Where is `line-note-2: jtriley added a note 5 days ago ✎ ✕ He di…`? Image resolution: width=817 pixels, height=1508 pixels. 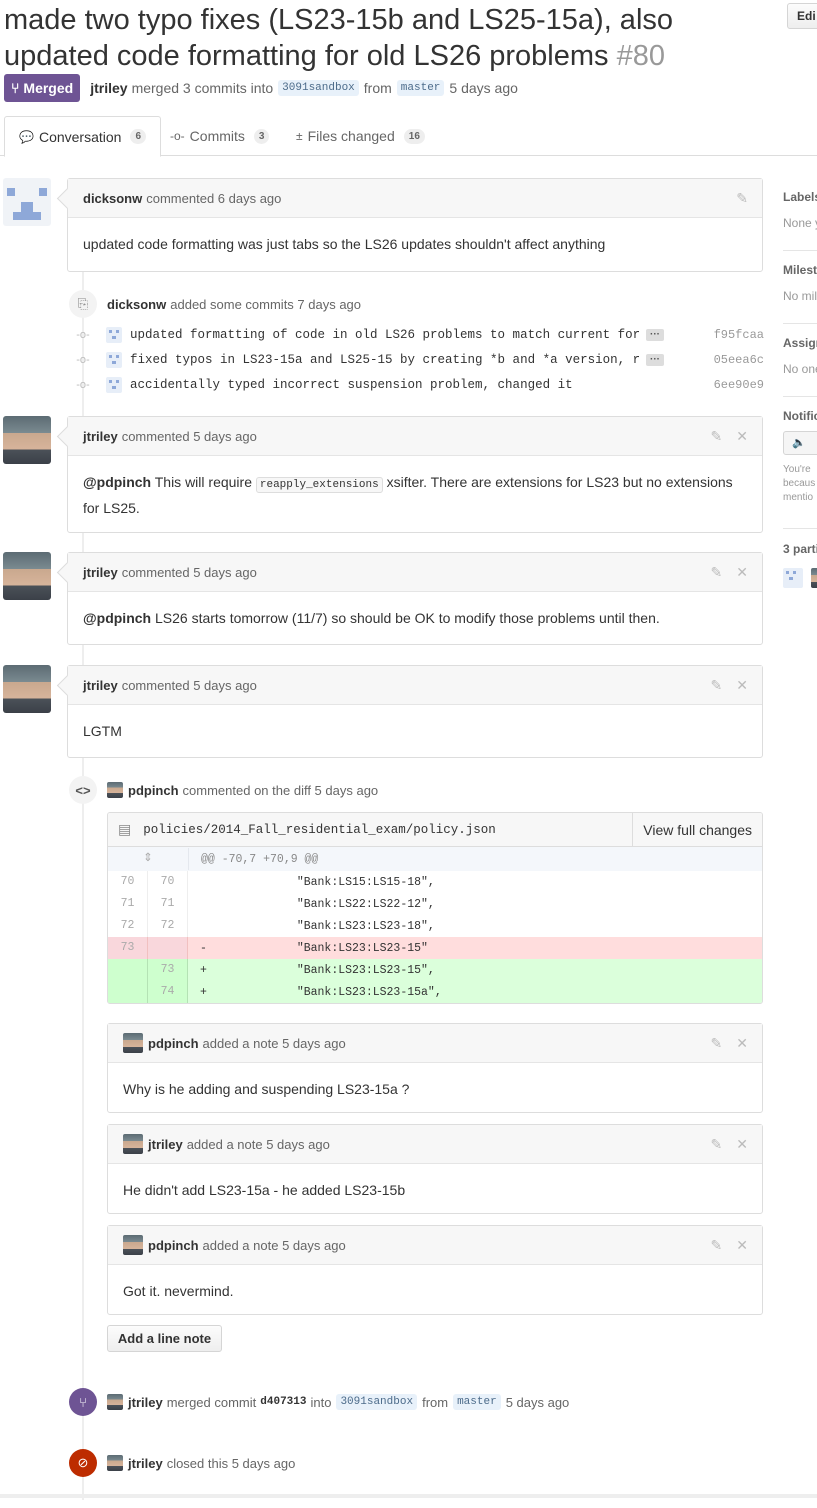
line-note-2: jtriley added a note 5 days ago ✎ ✕ He di… is located at coordinates (435, 1169).